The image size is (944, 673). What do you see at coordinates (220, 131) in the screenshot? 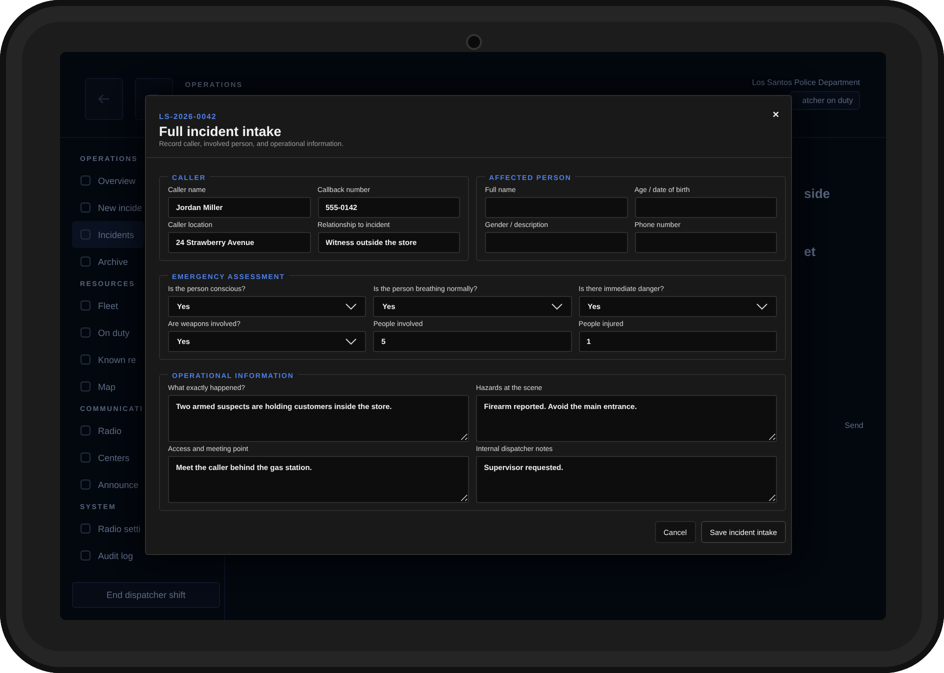
I see `modal-title: Full incident intake` at bounding box center [220, 131].